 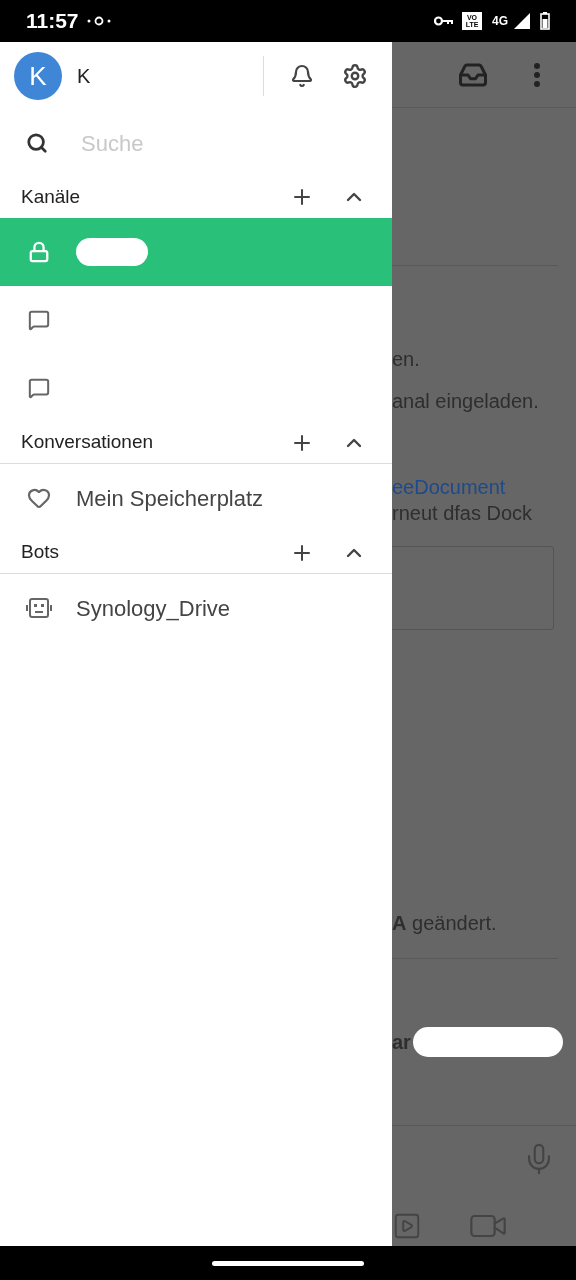 What do you see at coordinates (37, 143) in the screenshot?
I see `search-icon` at bounding box center [37, 143].